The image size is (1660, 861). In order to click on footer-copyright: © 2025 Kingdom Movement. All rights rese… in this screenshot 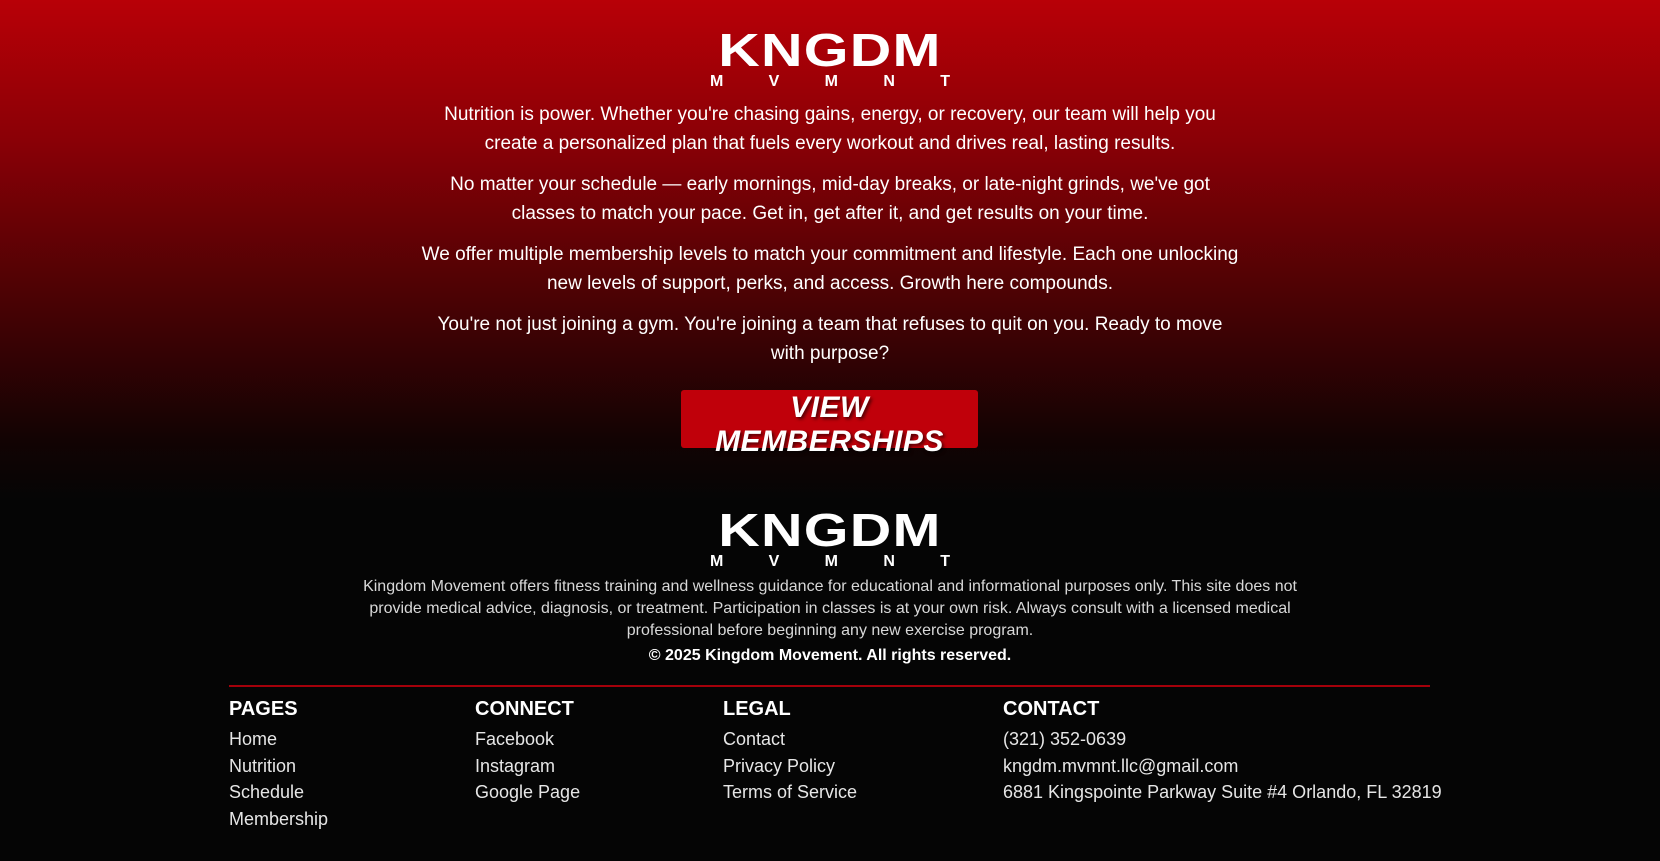, I will do `click(830, 655)`.